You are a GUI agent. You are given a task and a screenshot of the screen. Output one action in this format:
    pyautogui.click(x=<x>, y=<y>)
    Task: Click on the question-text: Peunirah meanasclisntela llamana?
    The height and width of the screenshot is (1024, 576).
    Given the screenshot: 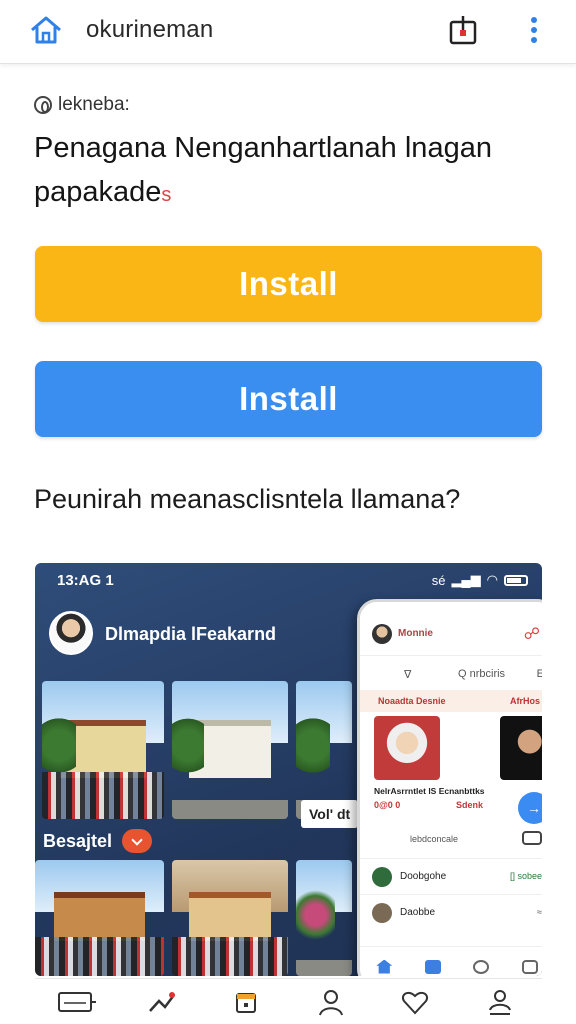 What is the action you would take?
    pyautogui.click(x=247, y=499)
    